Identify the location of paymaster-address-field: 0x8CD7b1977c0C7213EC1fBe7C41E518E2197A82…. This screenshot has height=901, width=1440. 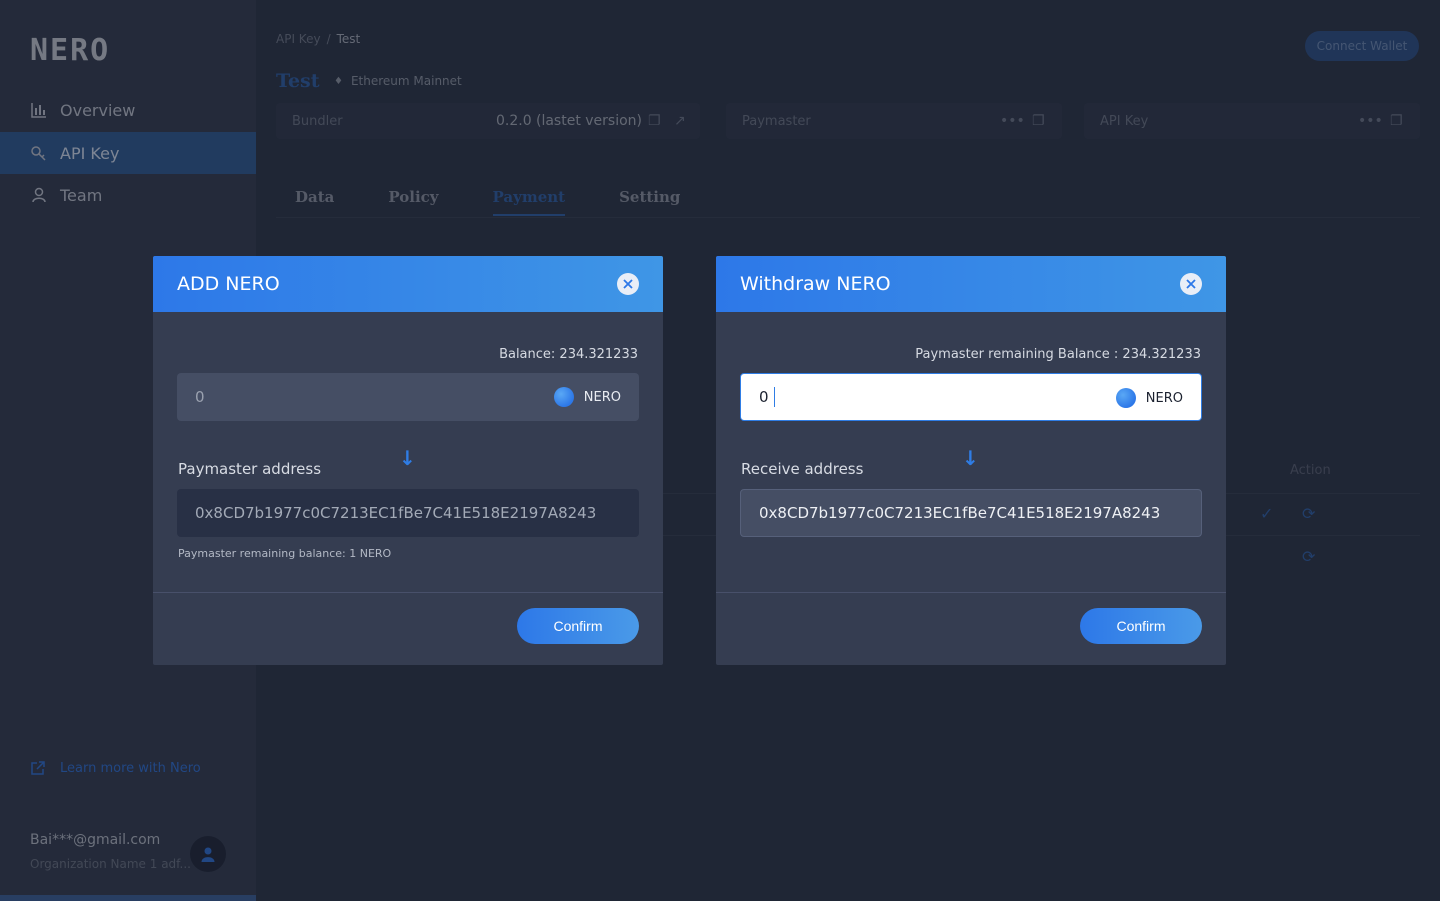
(408, 513).